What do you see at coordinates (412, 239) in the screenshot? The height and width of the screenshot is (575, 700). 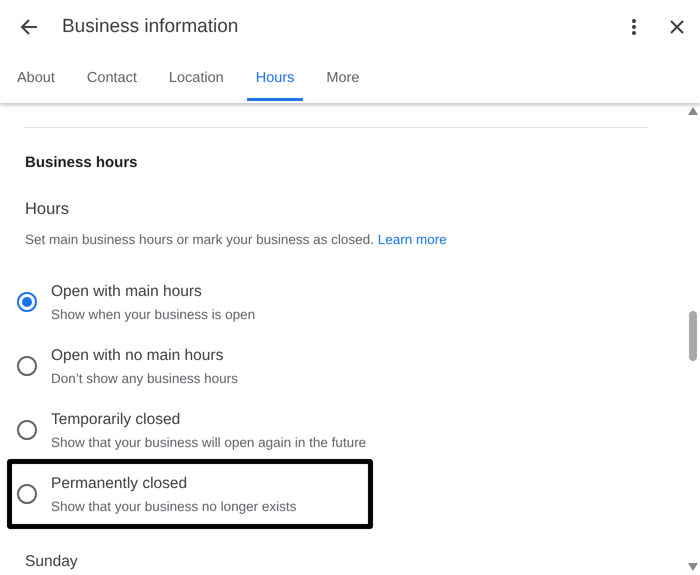 I see `learn-more-link: Learn more` at bounding box center [412, 239].